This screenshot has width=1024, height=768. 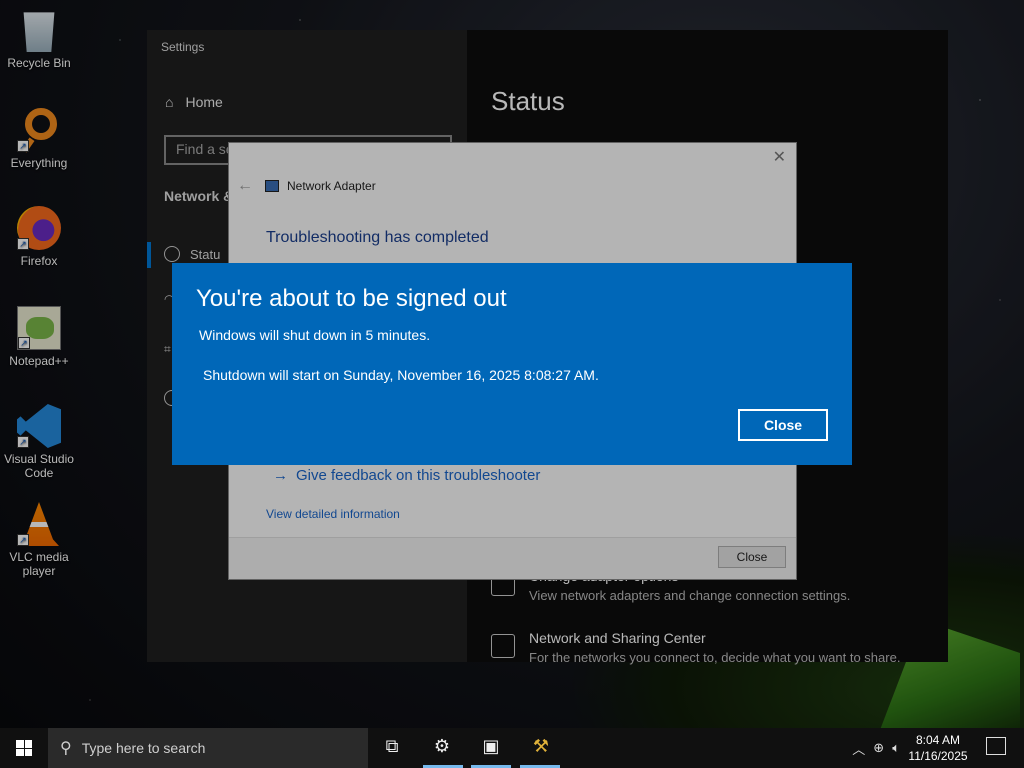 What do you see at coordinates (491, 748) in the screenshot?
I see `network-adapter-taskbar-icon: ▣` at bounding box center [491, 748].